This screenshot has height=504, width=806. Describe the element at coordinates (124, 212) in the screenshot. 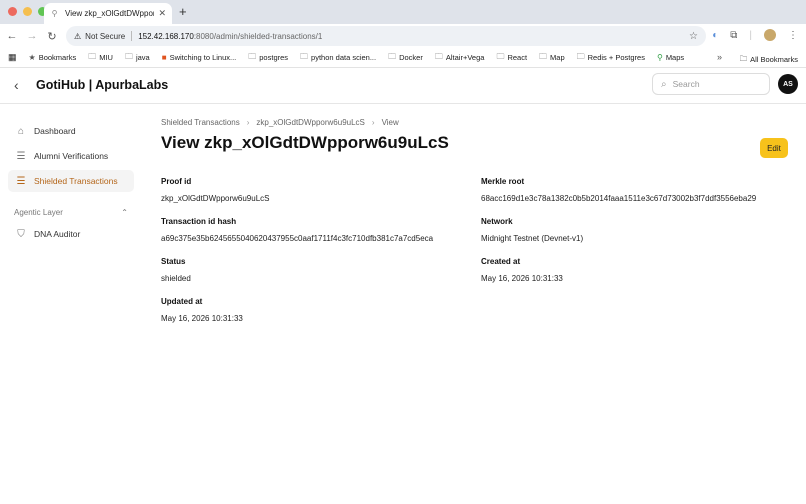

I see `chevron-up-icon: ⌃` at that location.